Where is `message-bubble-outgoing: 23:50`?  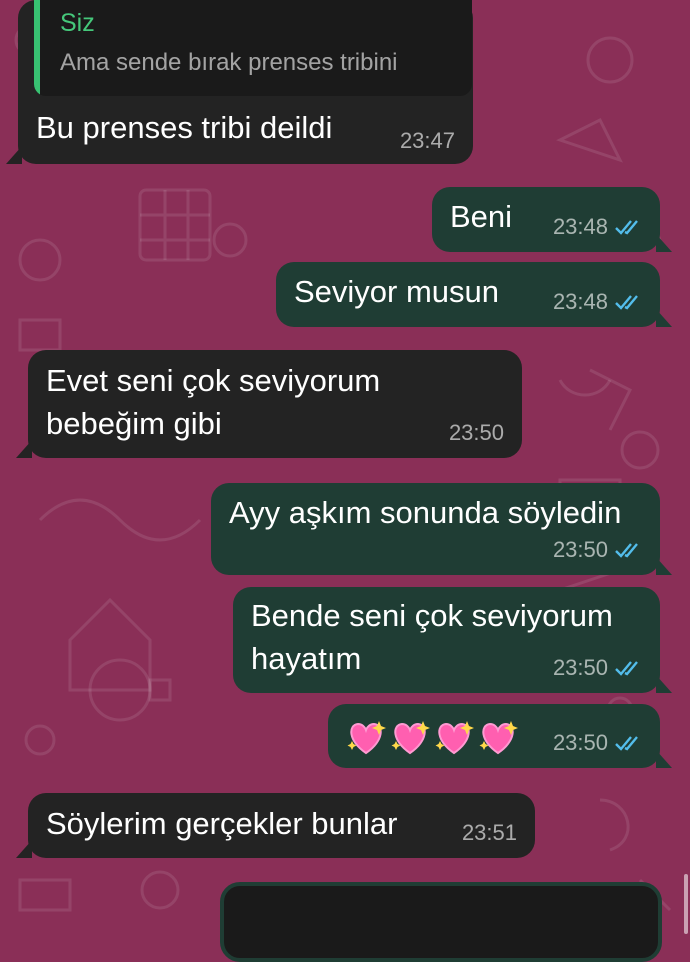 message-bubble-outgoing: 23:50 is located at coordinates (500, 736).